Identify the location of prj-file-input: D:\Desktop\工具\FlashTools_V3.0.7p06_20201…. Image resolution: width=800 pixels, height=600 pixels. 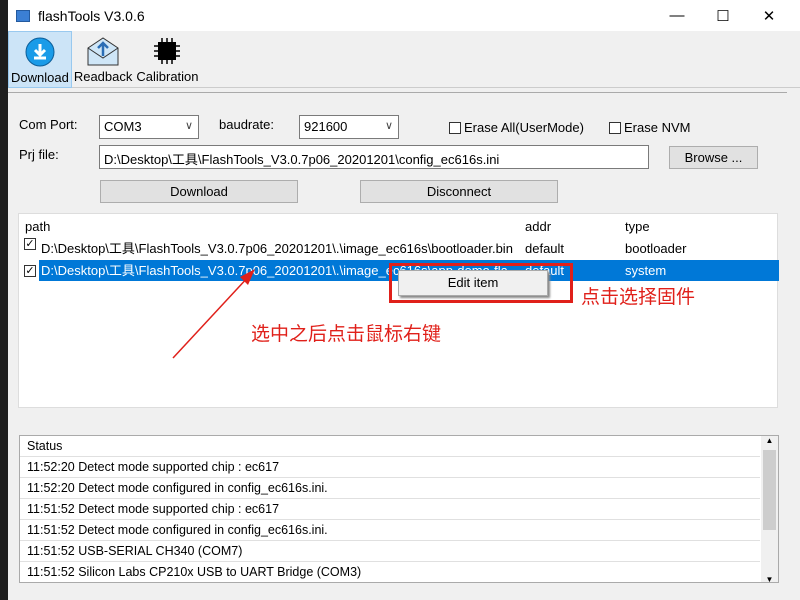
(374, 157).